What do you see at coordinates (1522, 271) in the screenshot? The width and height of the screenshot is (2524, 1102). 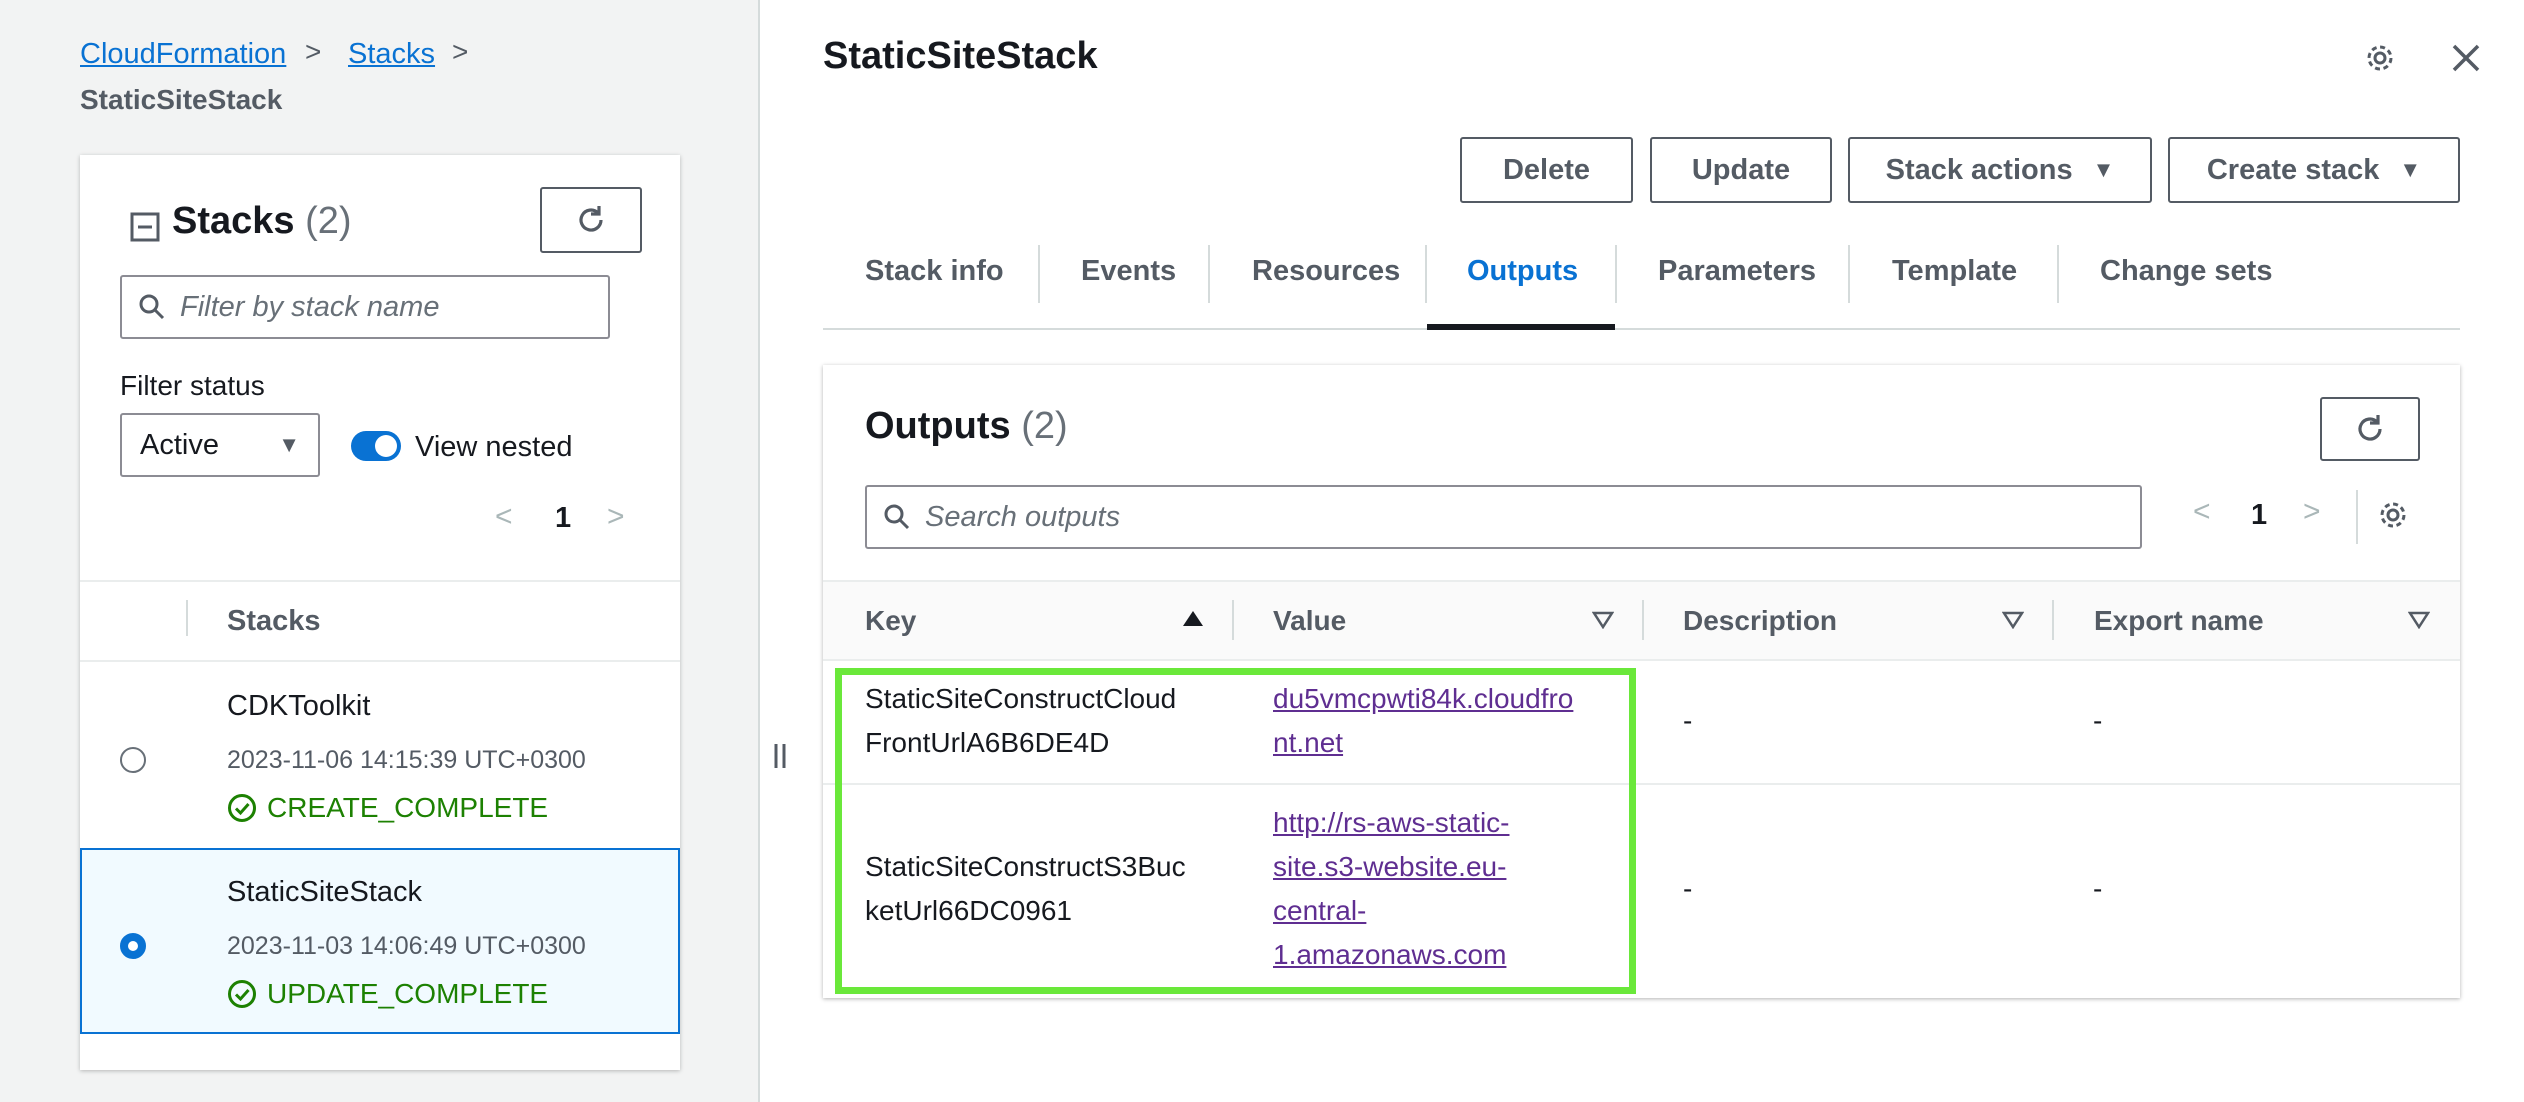 I see `tab-outputs: Outputs` at bounding box center [1522, 271].